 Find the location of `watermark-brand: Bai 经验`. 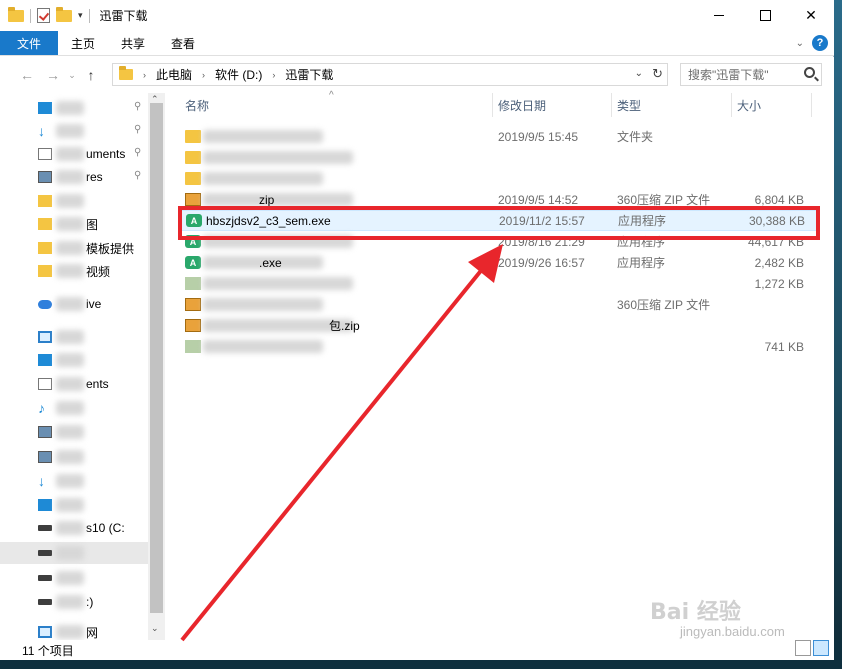

watermark-brand: Bai 经验 is located at coordinates (695, 612).